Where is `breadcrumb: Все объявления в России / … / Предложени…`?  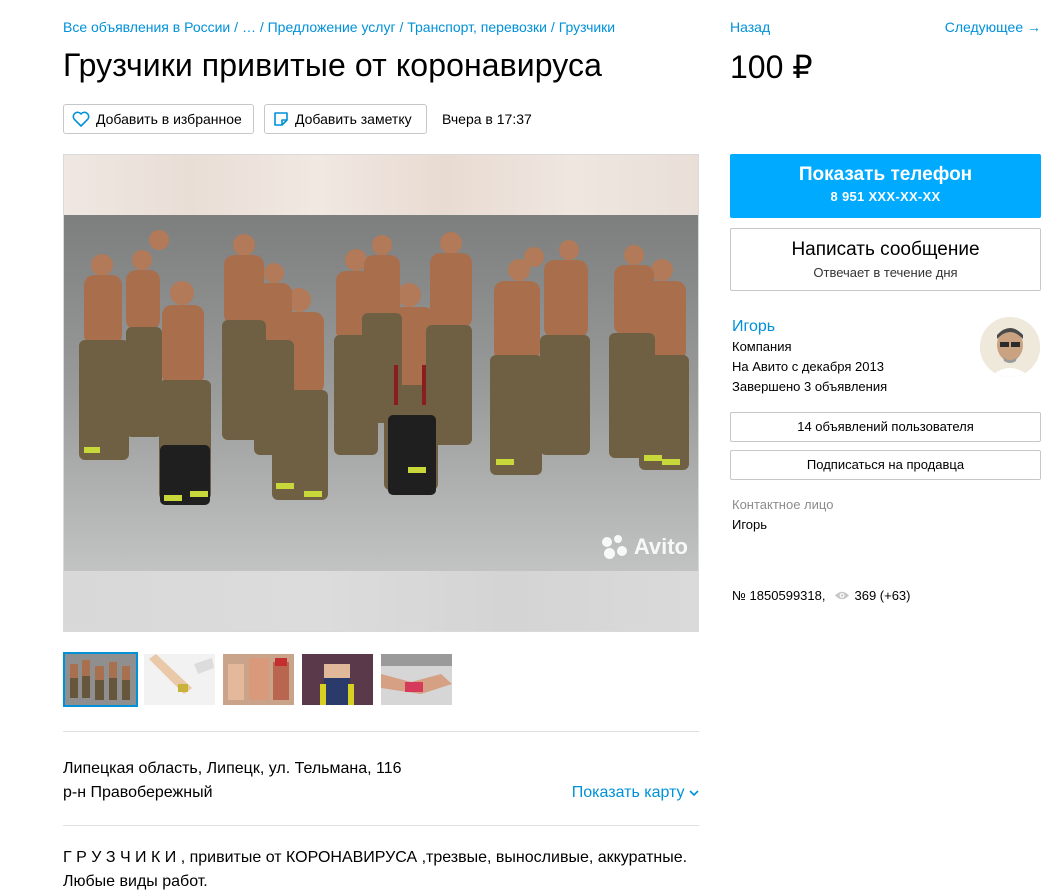 breadcrumb: Все объявления в России / … / Предложени… is located at coordinates (339, 27).